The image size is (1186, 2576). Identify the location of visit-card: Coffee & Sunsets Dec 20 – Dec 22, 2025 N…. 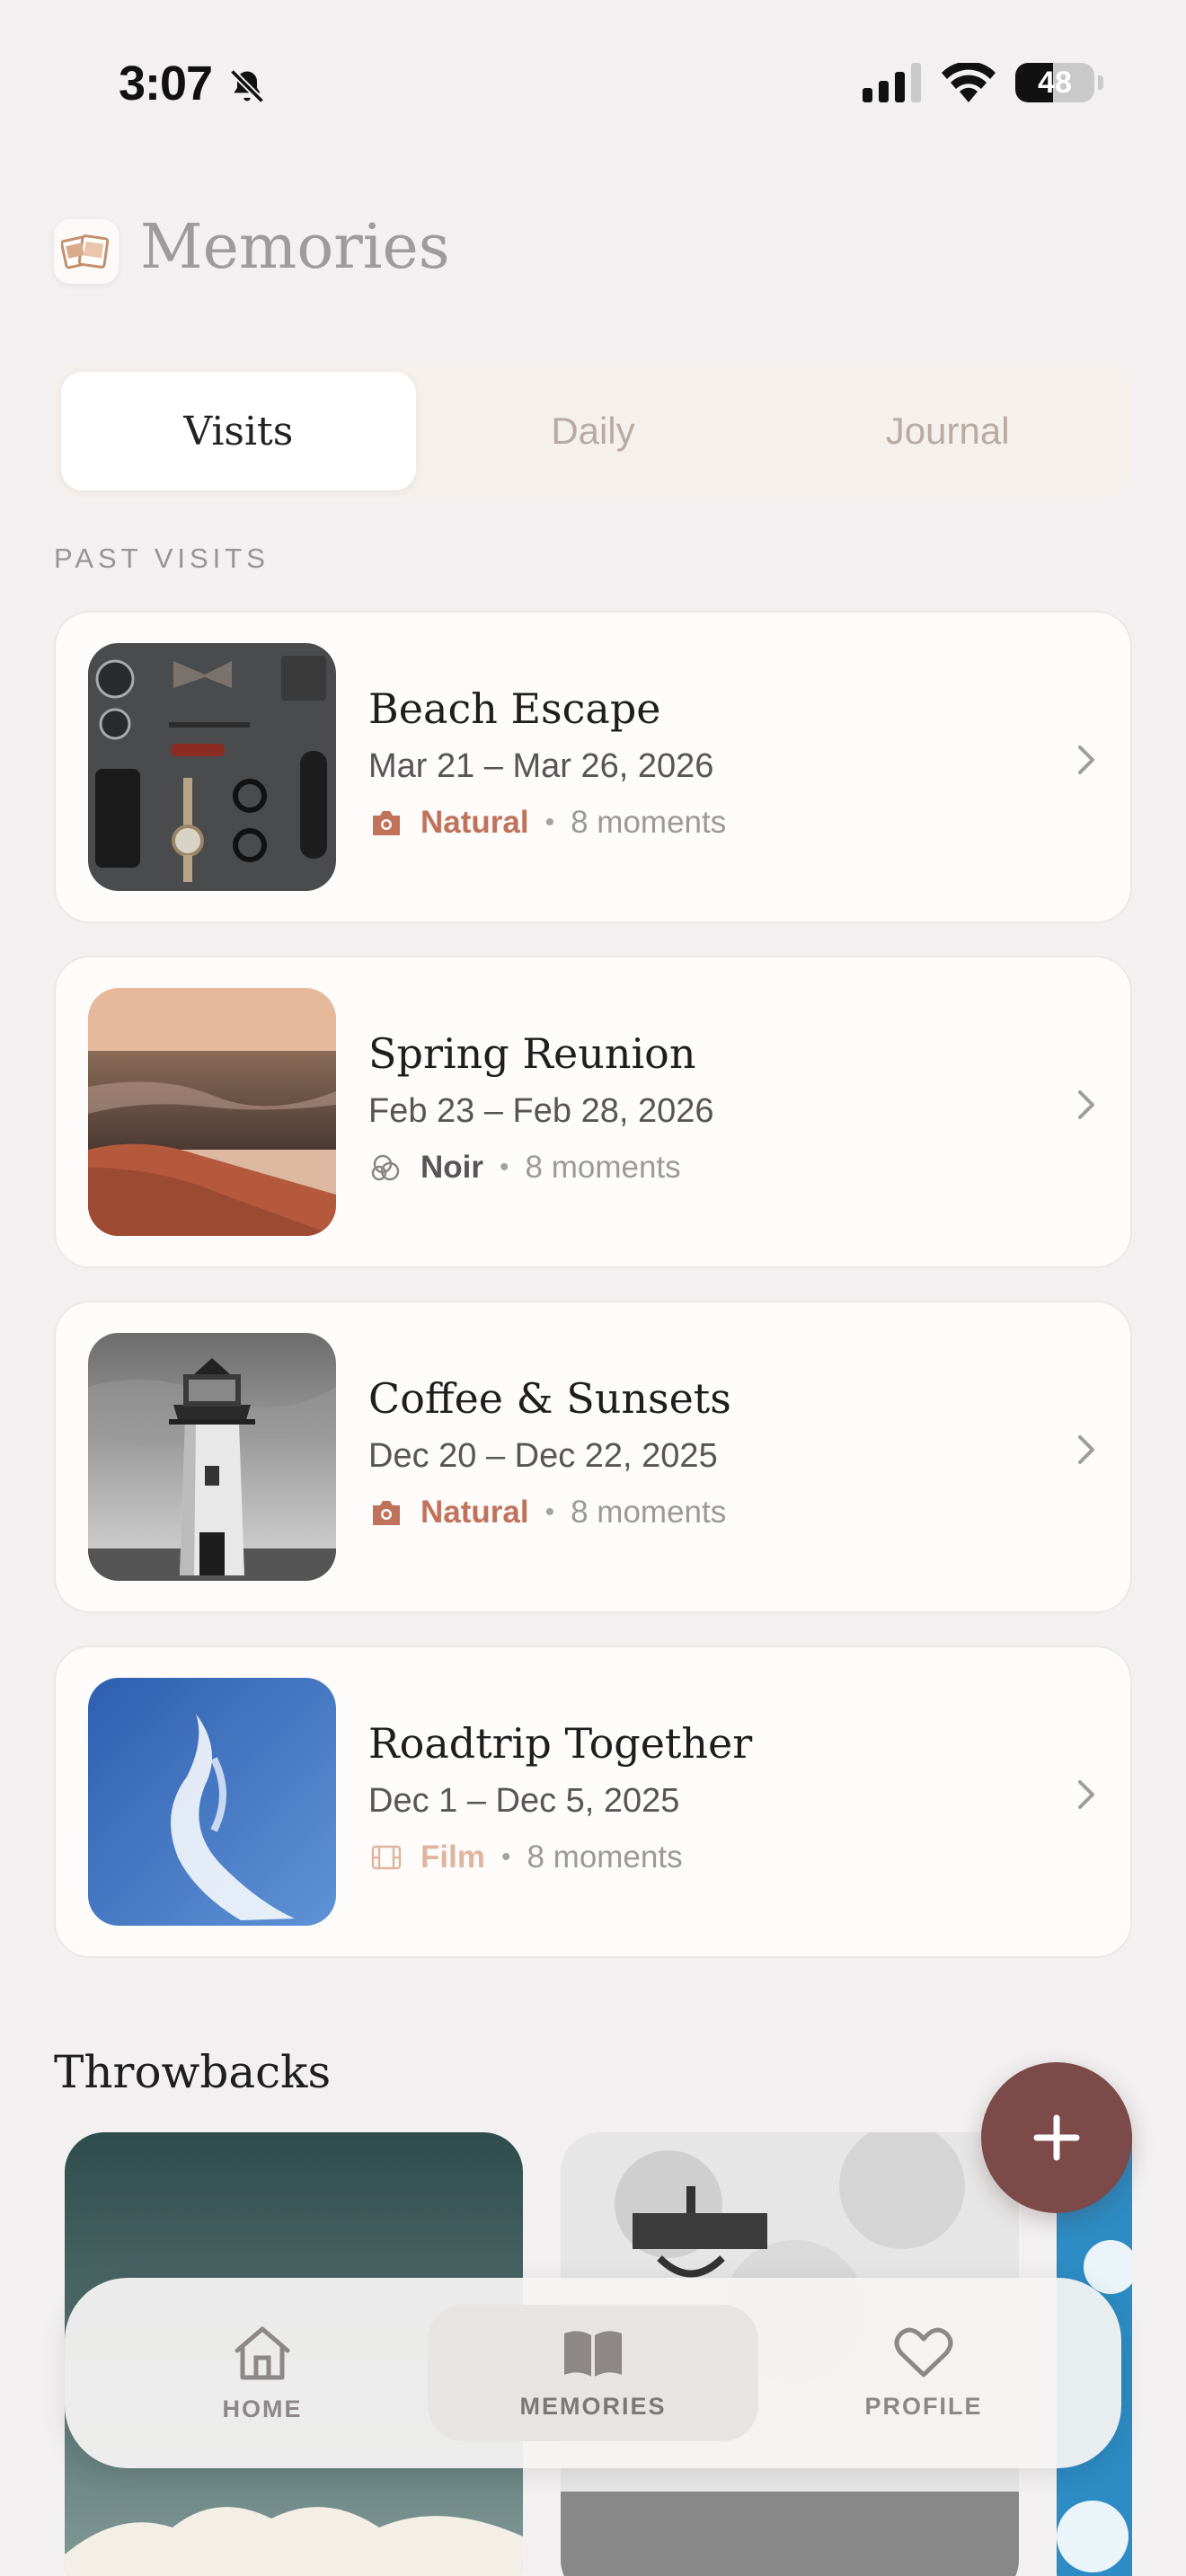
(593, 1457).